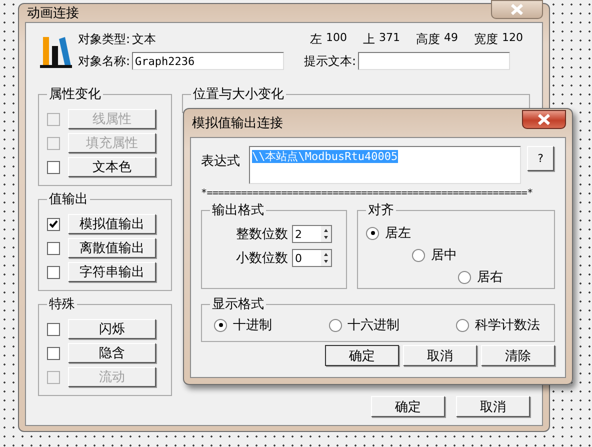  What do you see at coordinates (369, 39) in the screenshot?
I see `position-label: 上` at bounding box center [369, 39].